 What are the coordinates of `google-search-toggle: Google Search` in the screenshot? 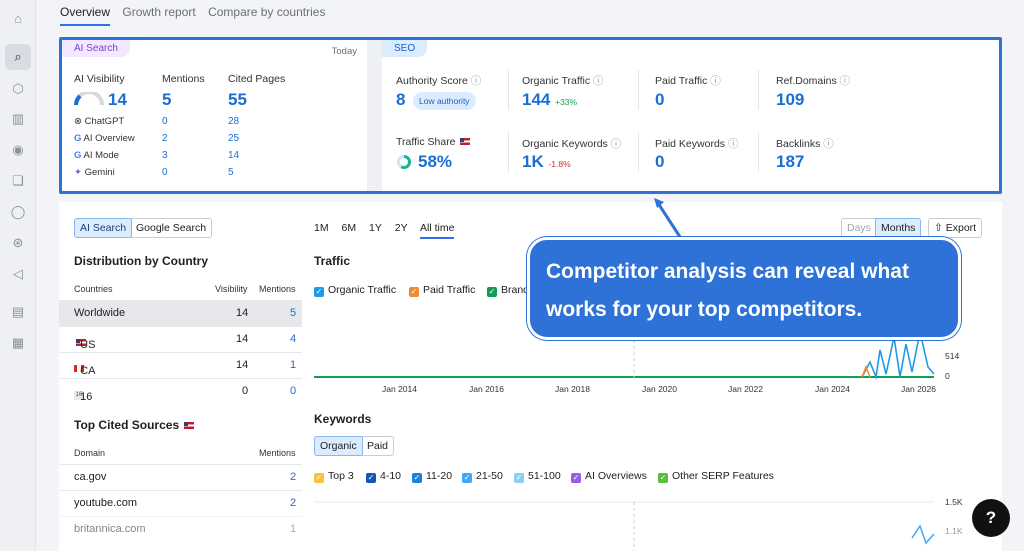 It's located at (172, 228).